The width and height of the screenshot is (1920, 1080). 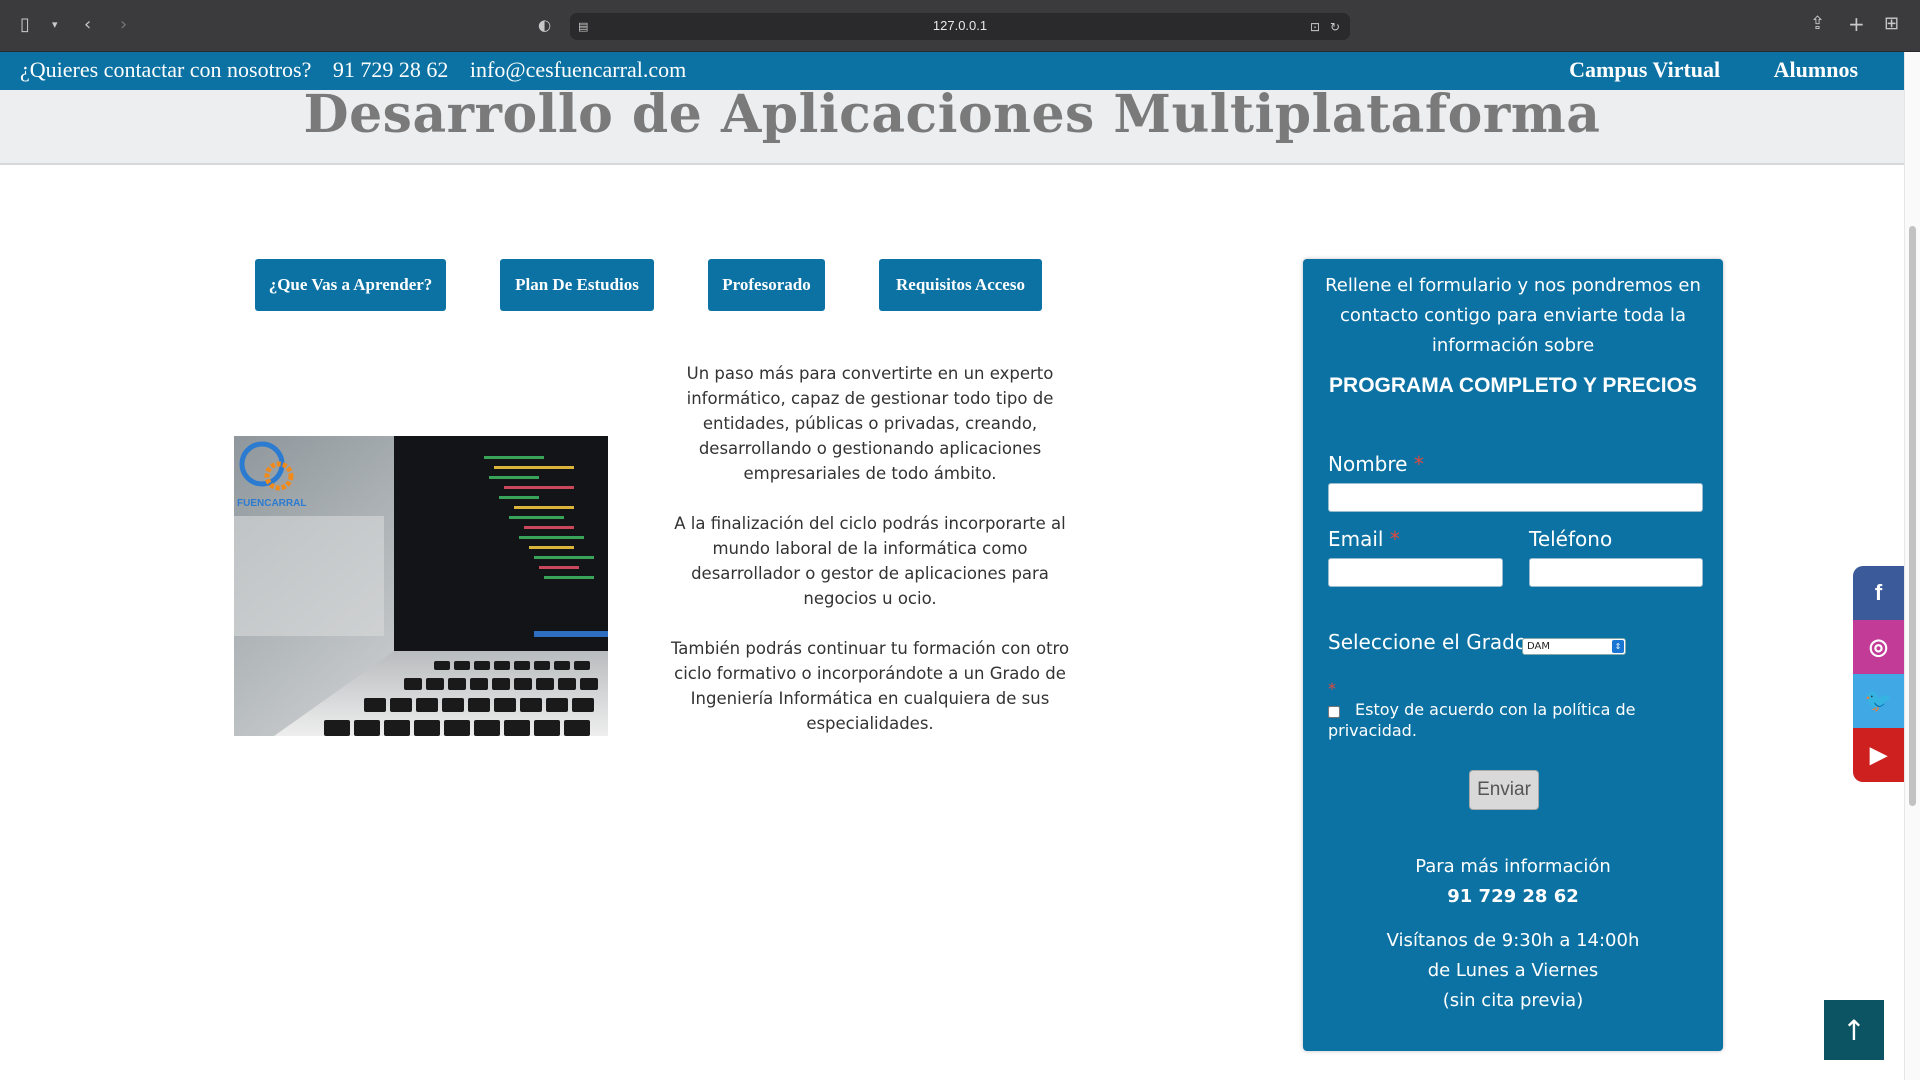 What do you see at coordinates (87, 25) in the screenshot?
I see `back-icon: ‹` at bounding box center [87, 25].